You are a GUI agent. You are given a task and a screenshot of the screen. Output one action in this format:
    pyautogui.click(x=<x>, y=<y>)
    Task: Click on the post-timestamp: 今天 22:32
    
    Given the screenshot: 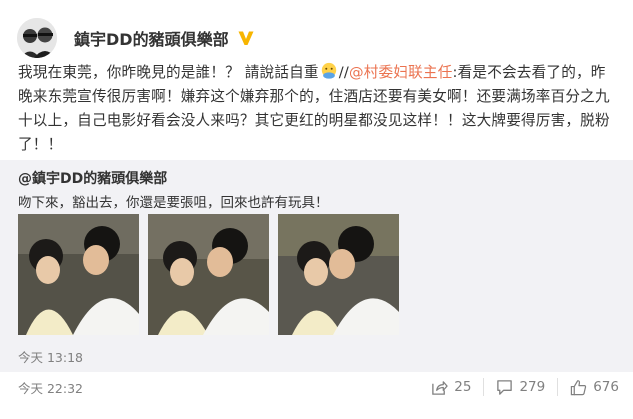 What is the action you would take?
    pyautogui.click(x=50, y=387)
    